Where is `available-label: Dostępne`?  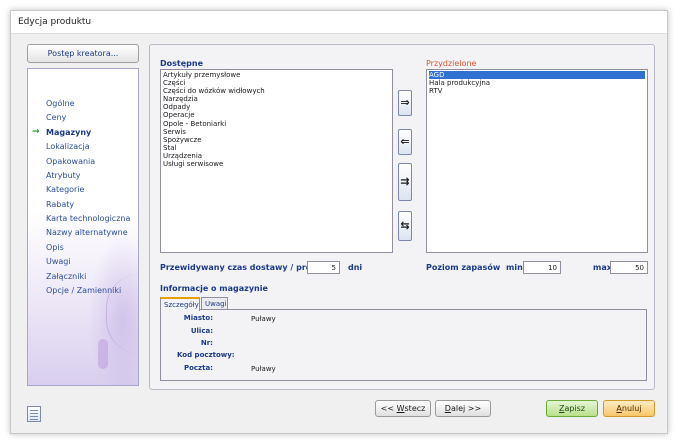 available-label: Dostępne is located at coordinates (181, 63).